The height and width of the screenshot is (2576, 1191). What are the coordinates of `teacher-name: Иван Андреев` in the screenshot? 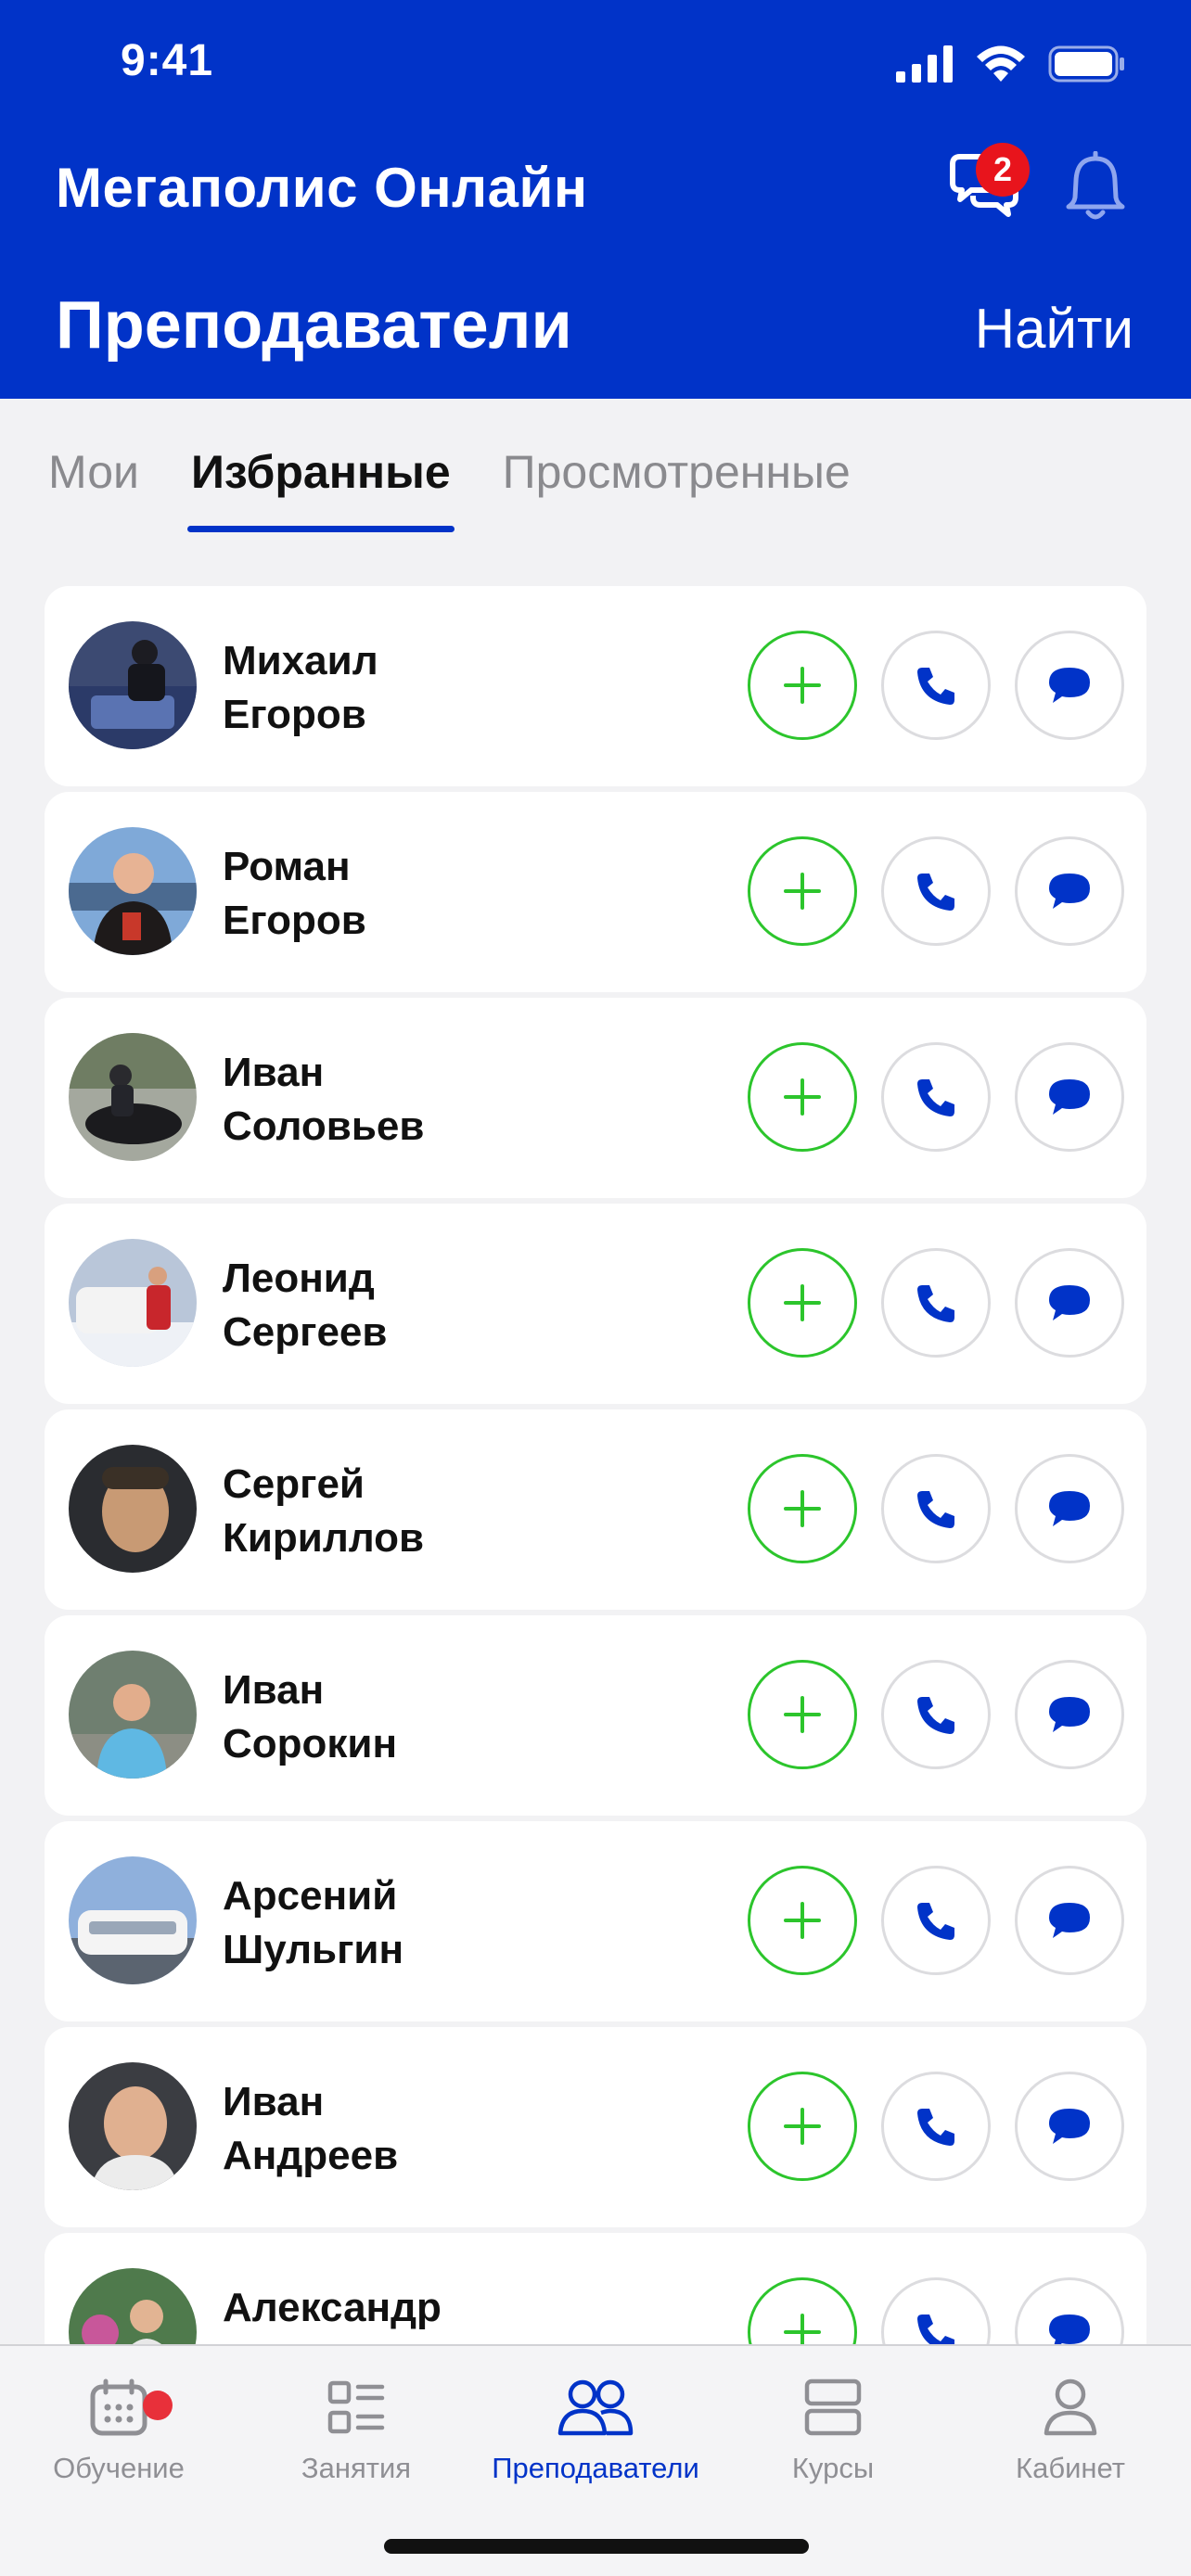 It's located at (310, 2129).